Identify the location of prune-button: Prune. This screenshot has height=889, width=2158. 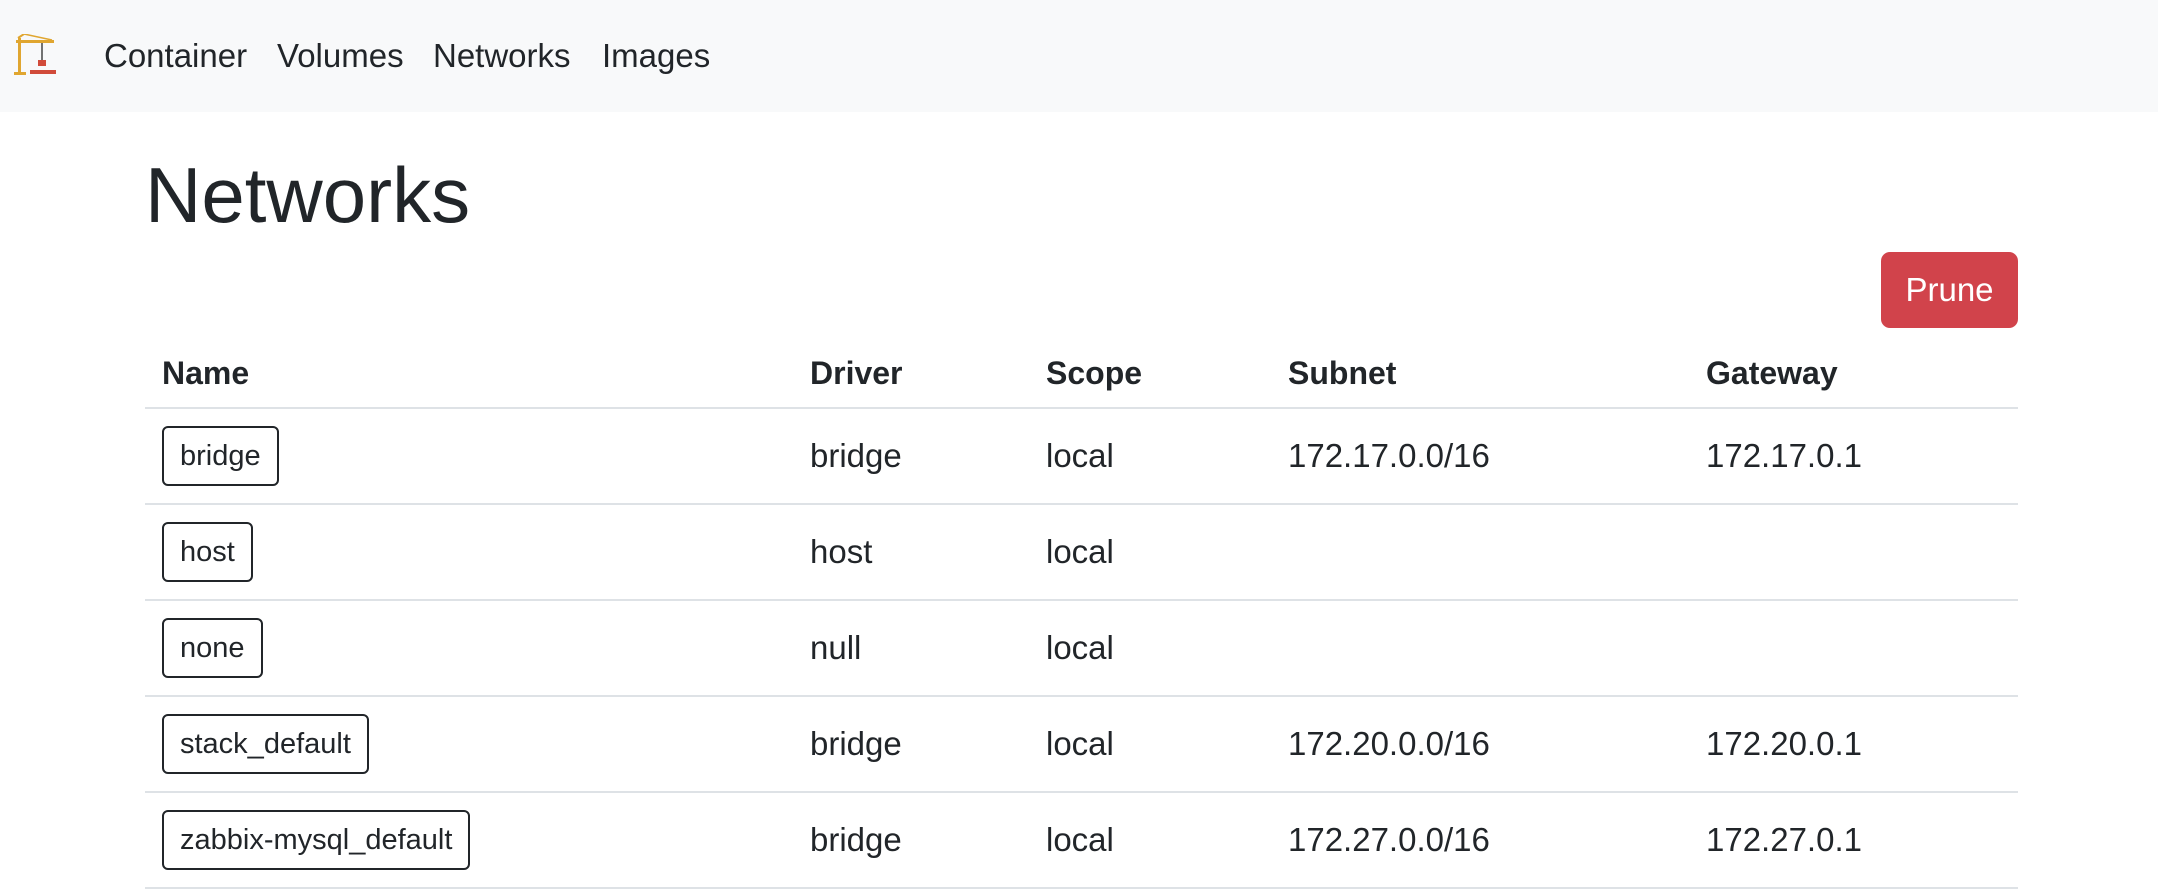
(1949, 290).